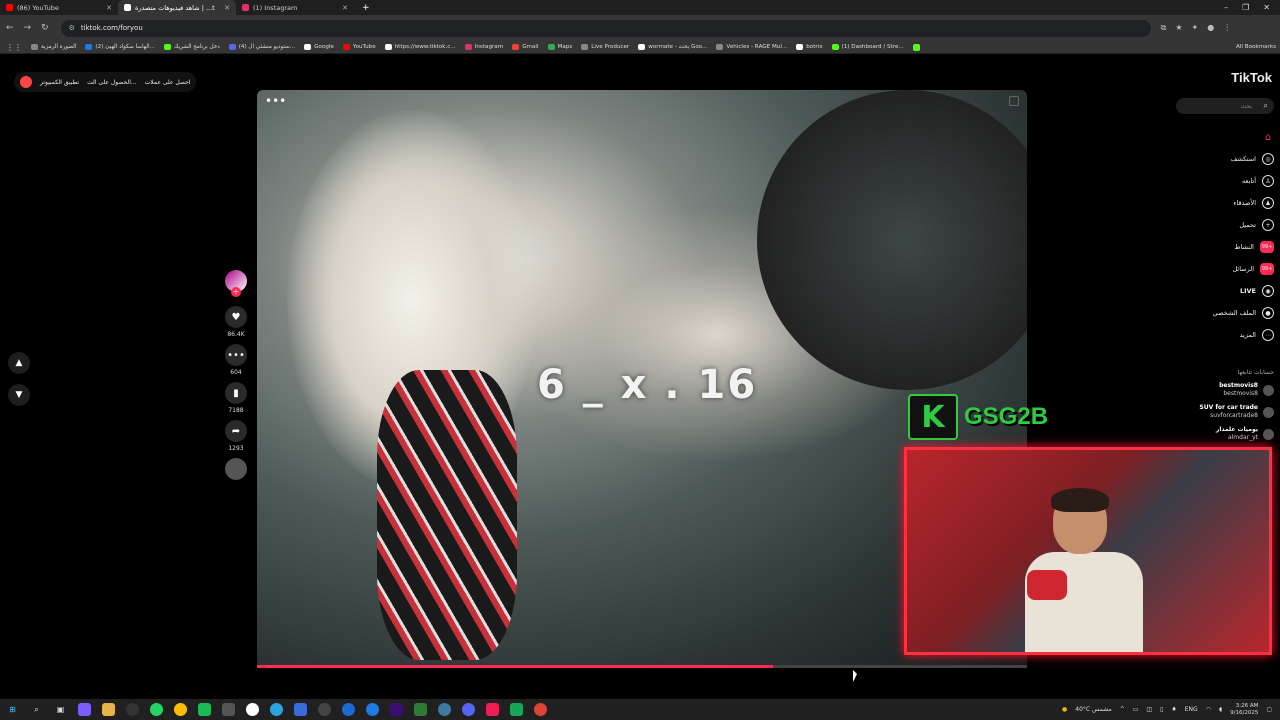 This screenshot has width=1280, height=720. Describe the element at coordinates (605, 47) in the screenshot. I see `bookmark-item: Live Producer` at that location.